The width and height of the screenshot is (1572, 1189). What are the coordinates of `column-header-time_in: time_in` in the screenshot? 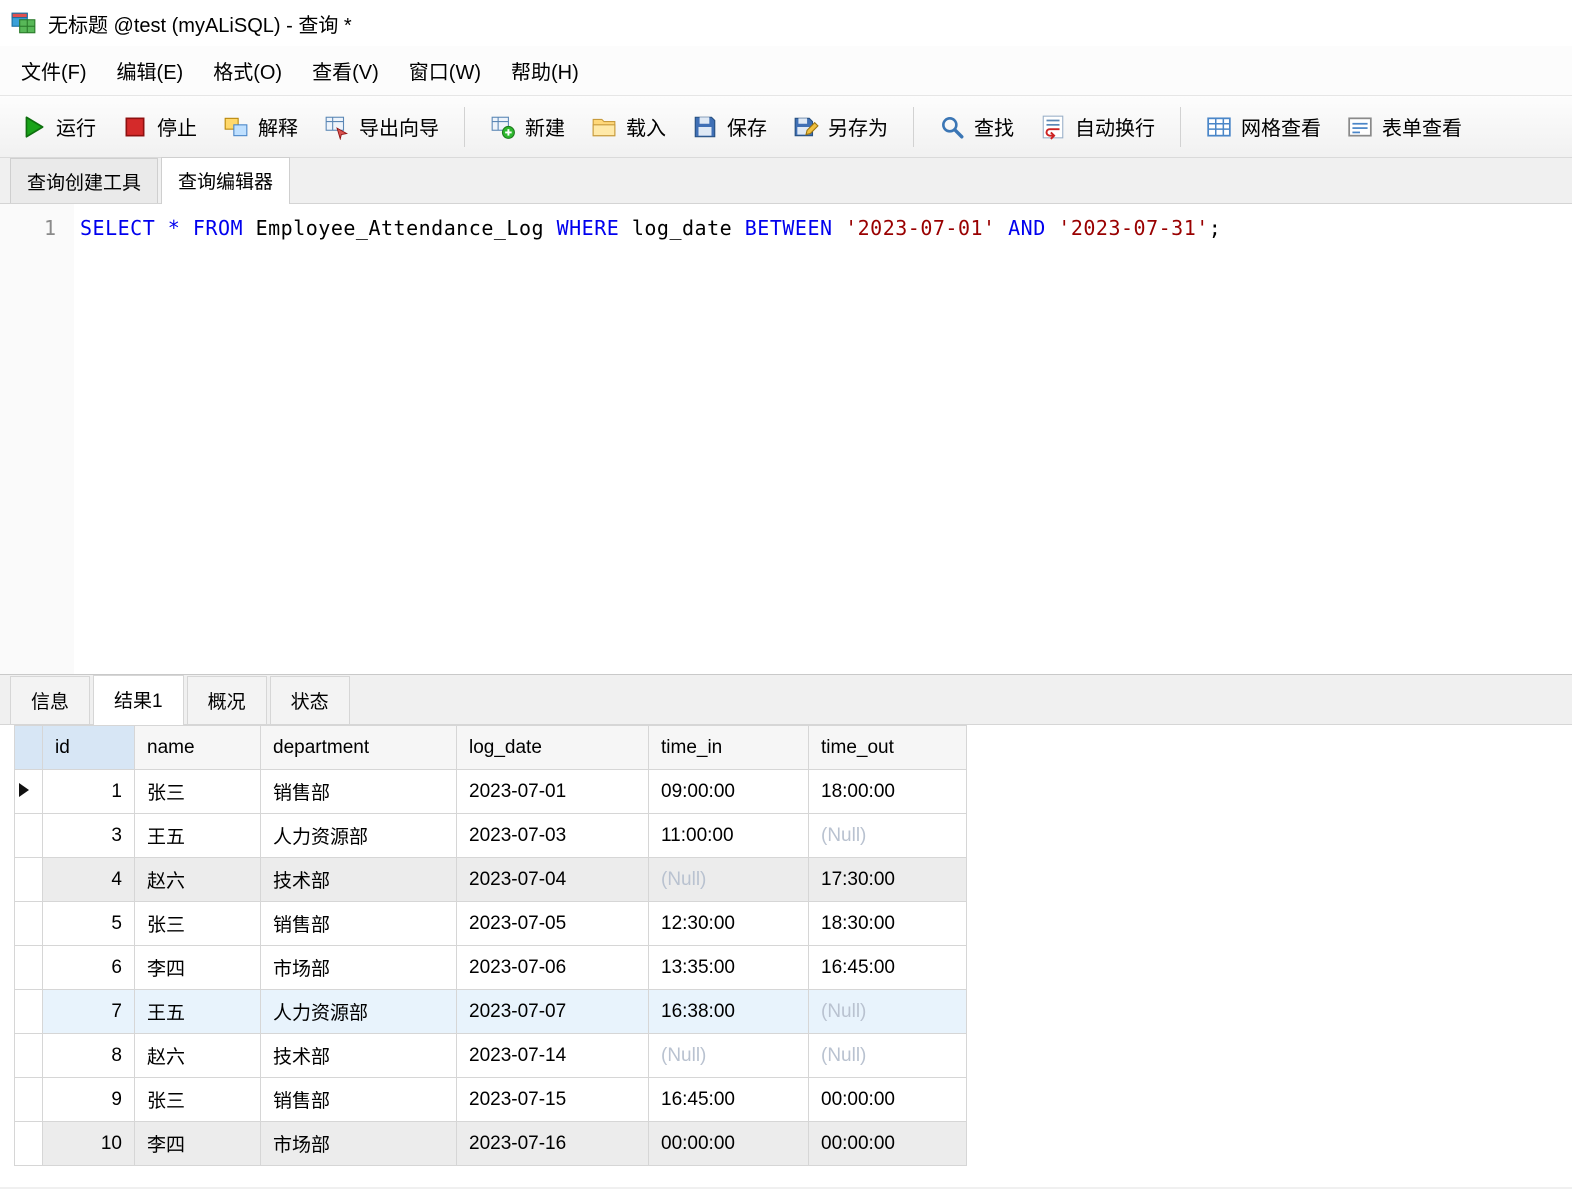 It's located at (728, 747).